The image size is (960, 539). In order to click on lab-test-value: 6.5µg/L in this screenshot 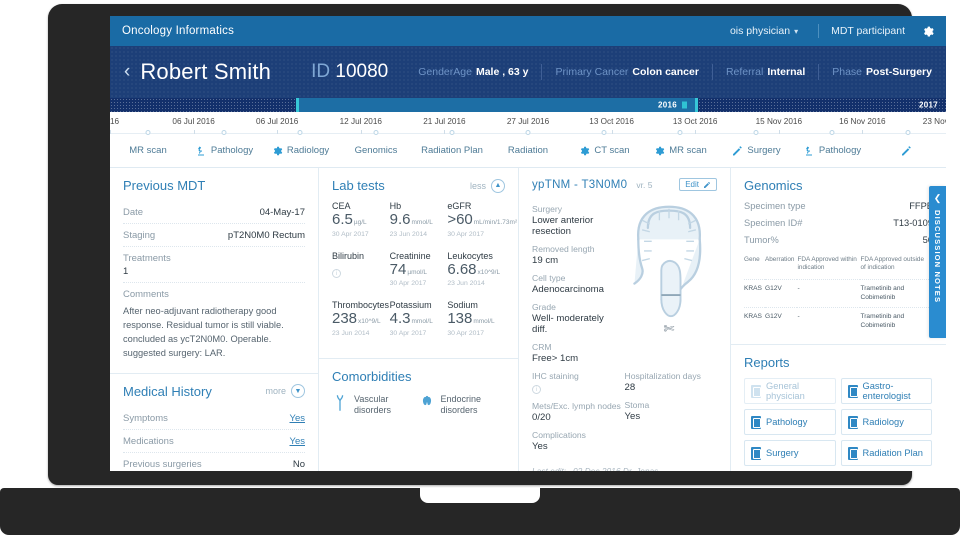, I will do `click(349, 219)`.